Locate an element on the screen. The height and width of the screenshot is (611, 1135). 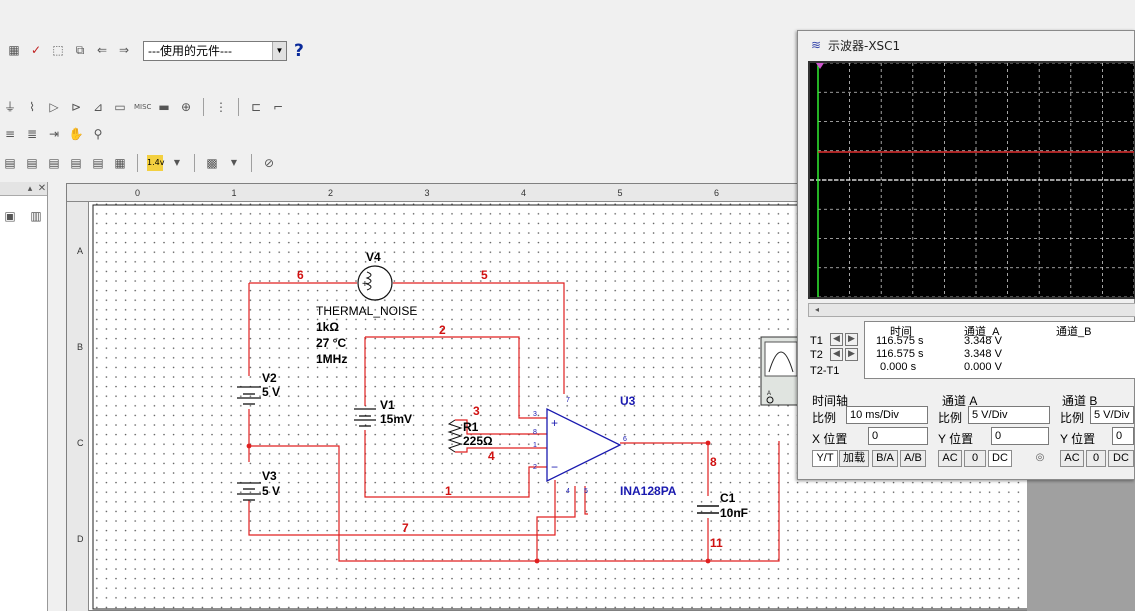
component-select-value: ---使用的元件--- is located at coordinates (190, 51).